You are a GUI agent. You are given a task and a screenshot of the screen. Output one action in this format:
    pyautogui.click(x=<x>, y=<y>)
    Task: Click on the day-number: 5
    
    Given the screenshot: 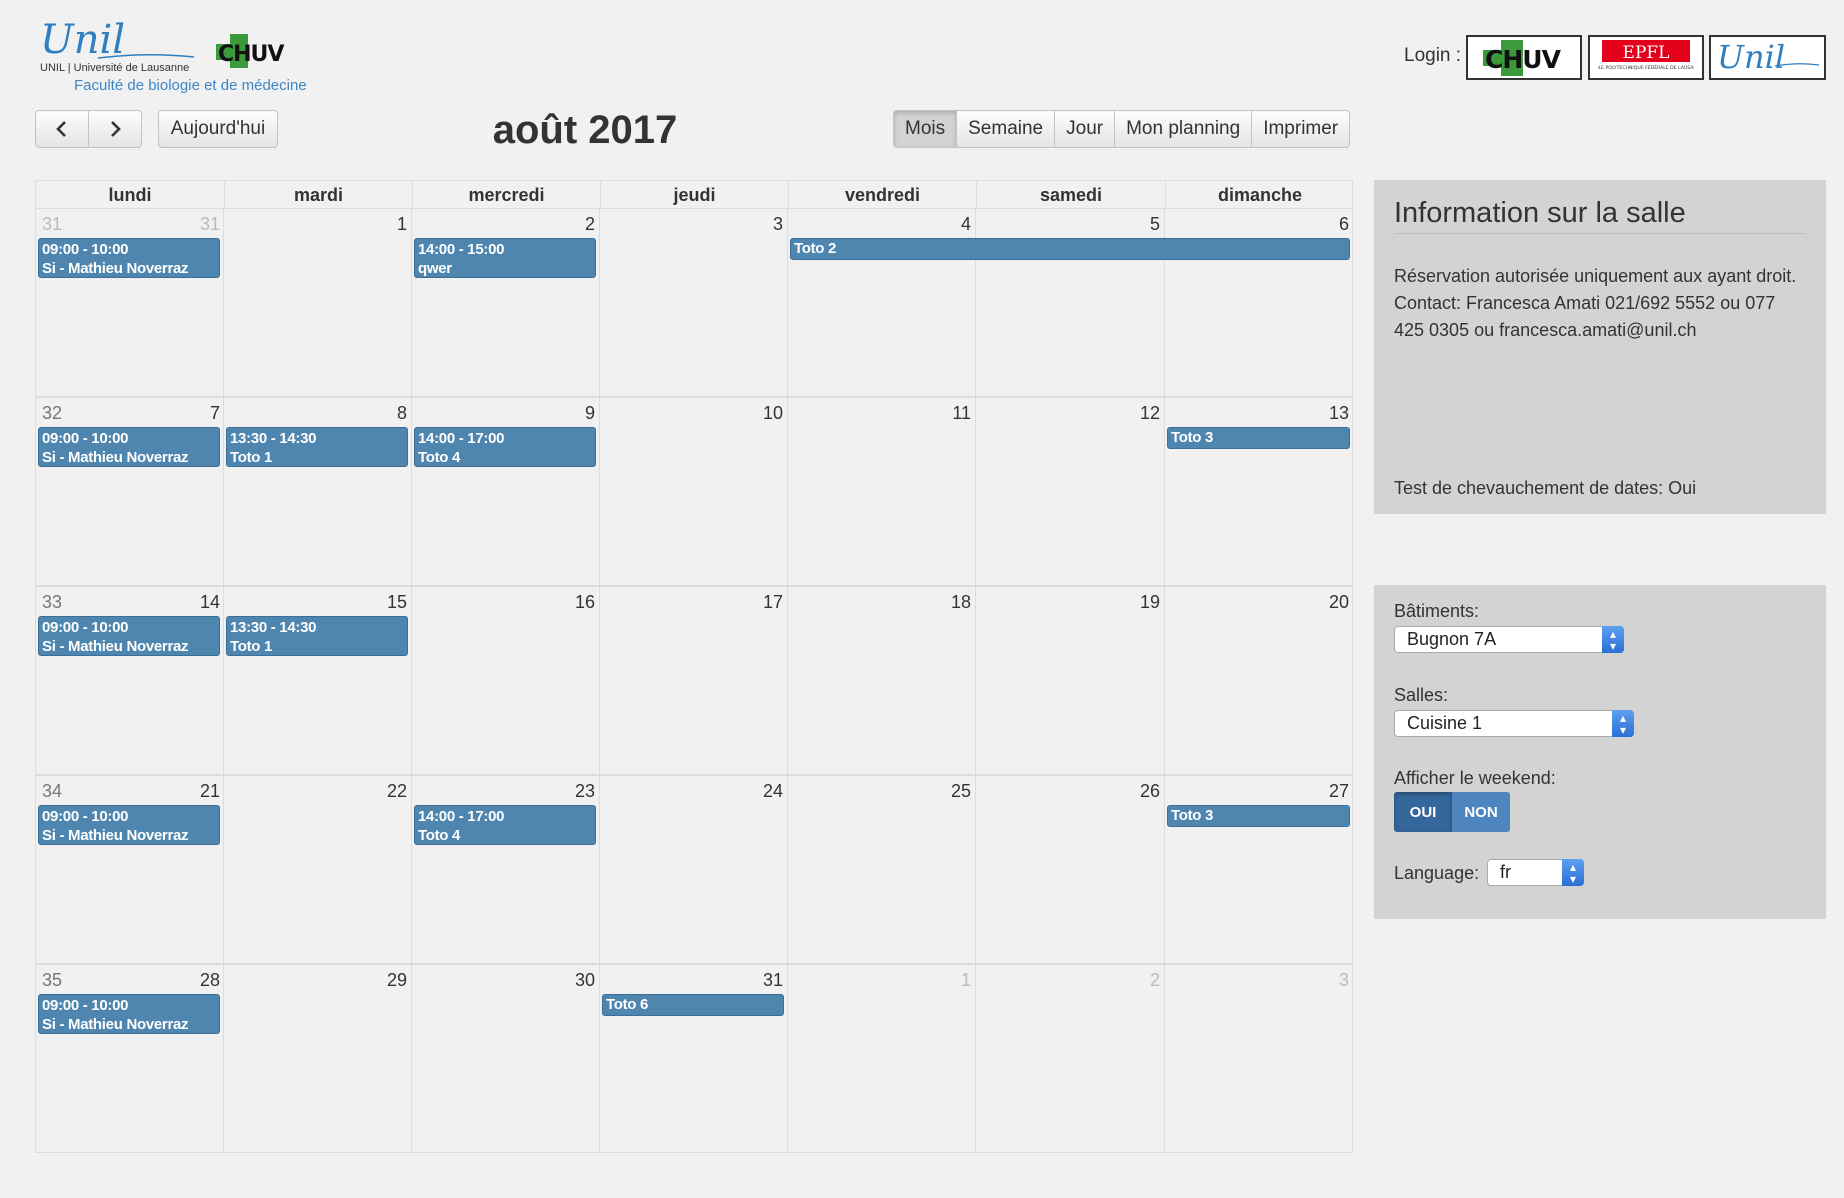 What is the action you would take?
    pyautogui.click(x=1155, y=224)
    